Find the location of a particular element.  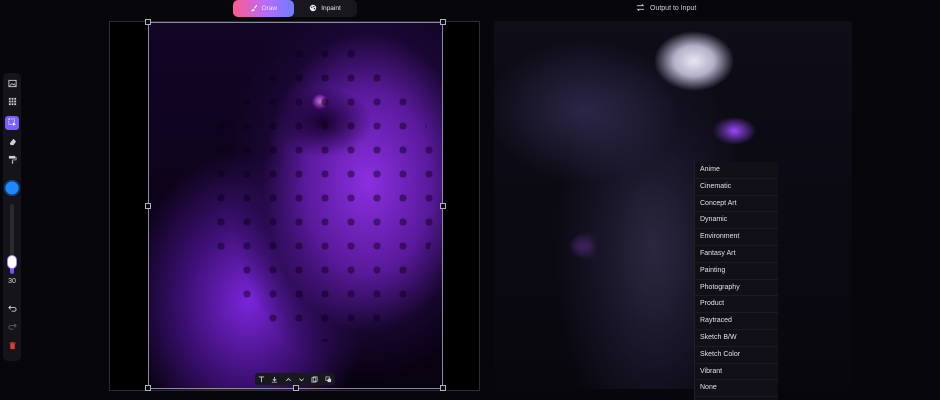

redo-icon is located at coordinates (12, 327).